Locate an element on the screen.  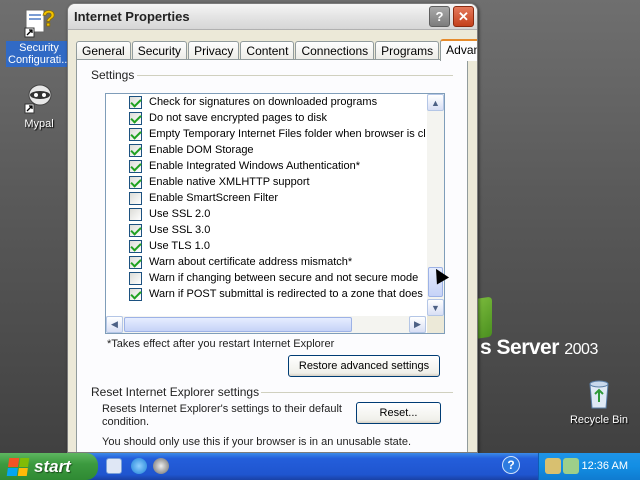
tab-privacy: Privacy is located at coordinates (214, 50).